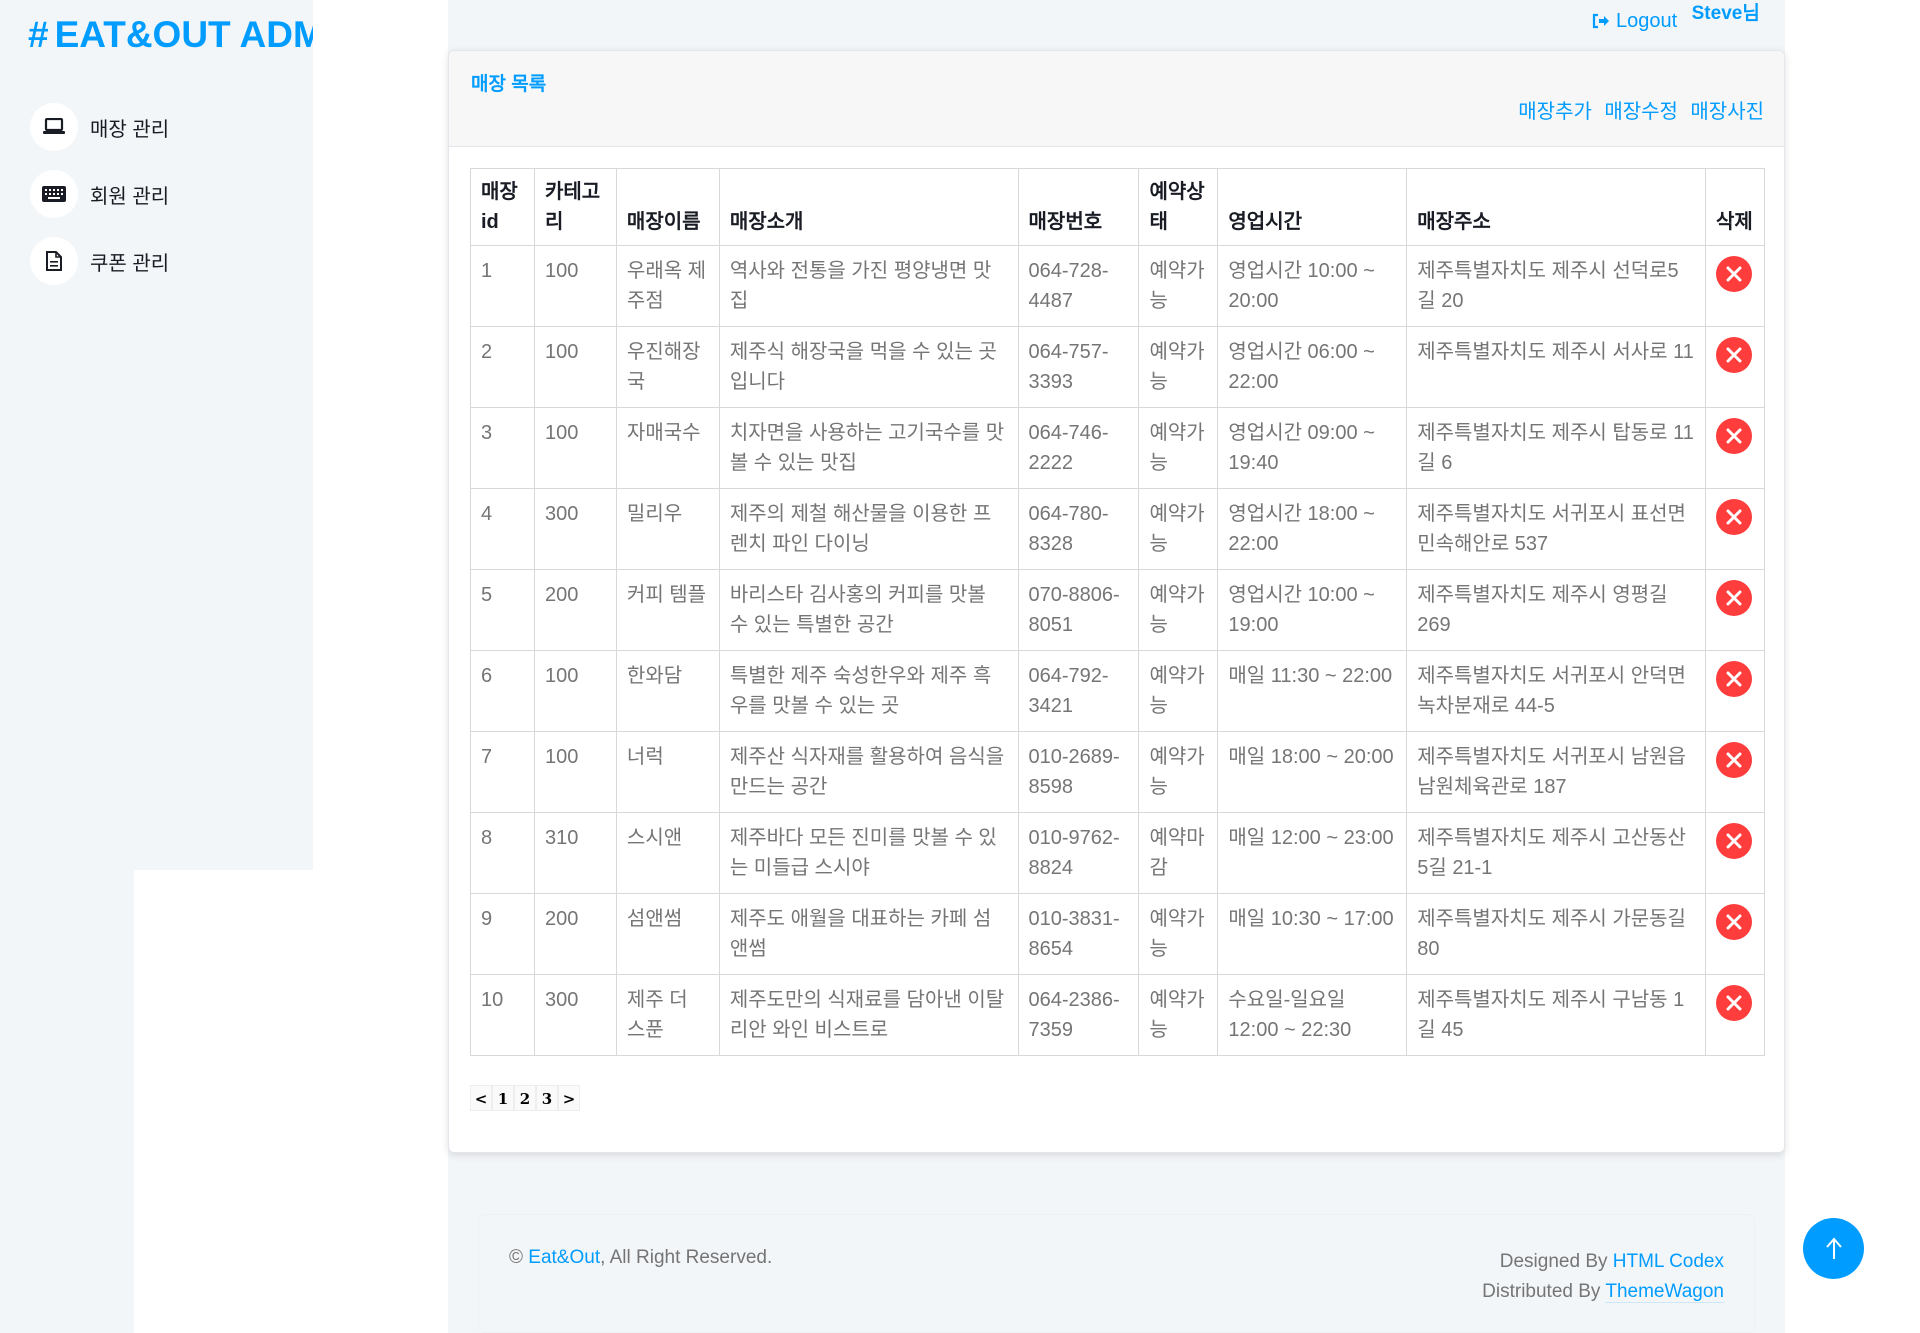  Describe the element at coordinates (667, 934) in the screenshot. I see `table-cell: 섬앤썸` at that location.